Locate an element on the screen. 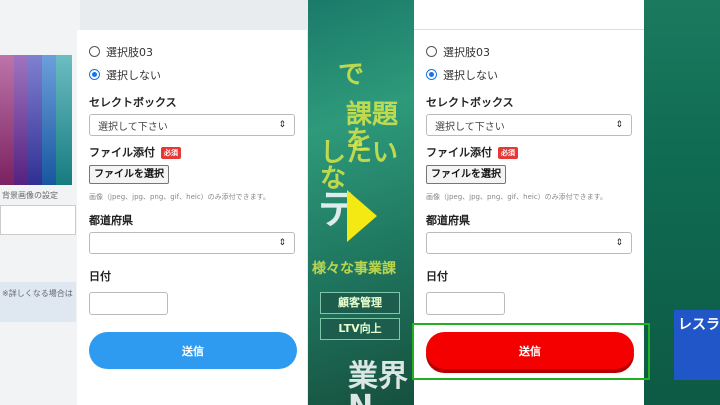  promo-chip: 顧客管理 is located at coordinates (360, 303).